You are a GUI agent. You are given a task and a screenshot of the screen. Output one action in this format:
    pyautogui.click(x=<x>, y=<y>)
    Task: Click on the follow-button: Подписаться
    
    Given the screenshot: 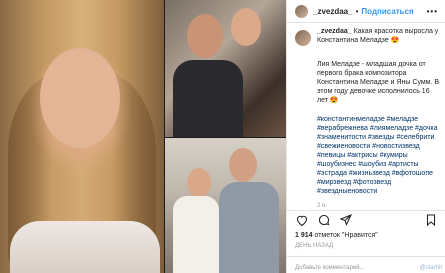 What is the action you would take?
    pyautogui.click(x=387, y=11)
    